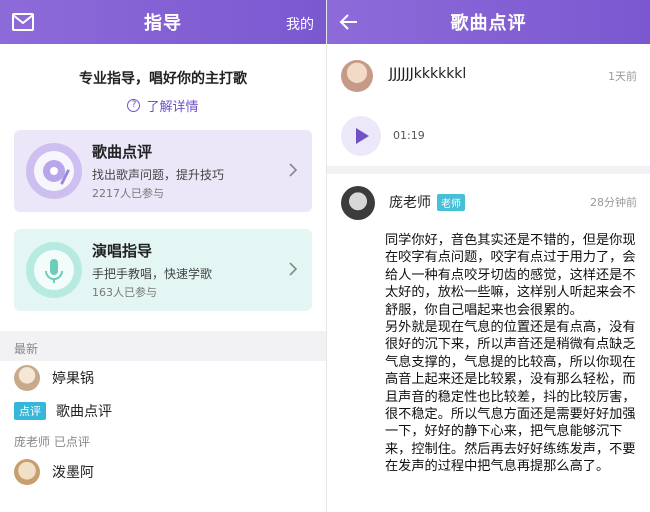 The height and width of the screenshot is (512, 650). What do you see at coordinates (73, 472) in the screenshot?
I see `feed-username: 泼墨阿` at bounding box center [73, 472].